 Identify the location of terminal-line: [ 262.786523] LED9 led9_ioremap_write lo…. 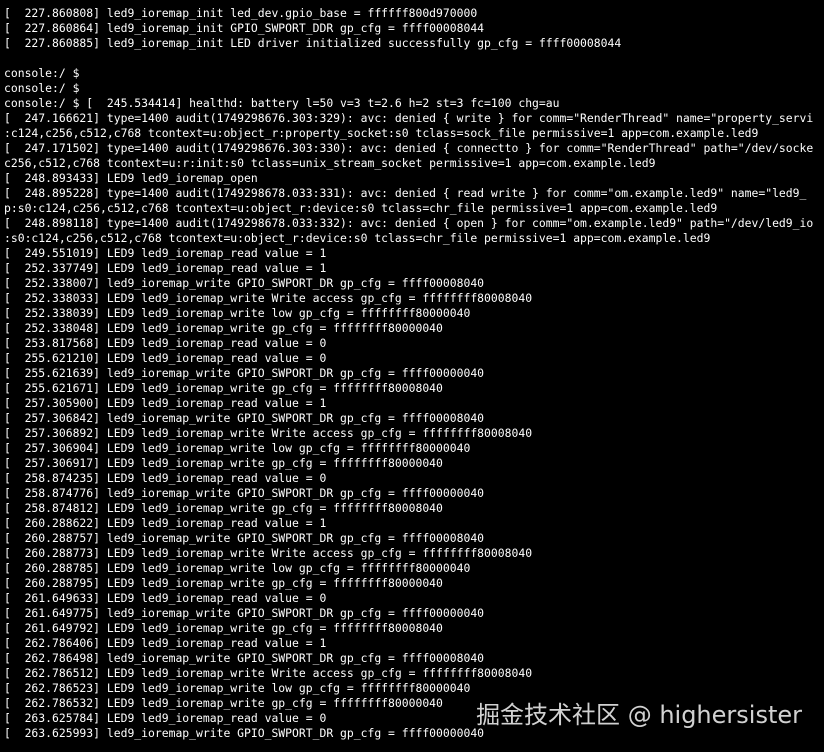
(237, 688).